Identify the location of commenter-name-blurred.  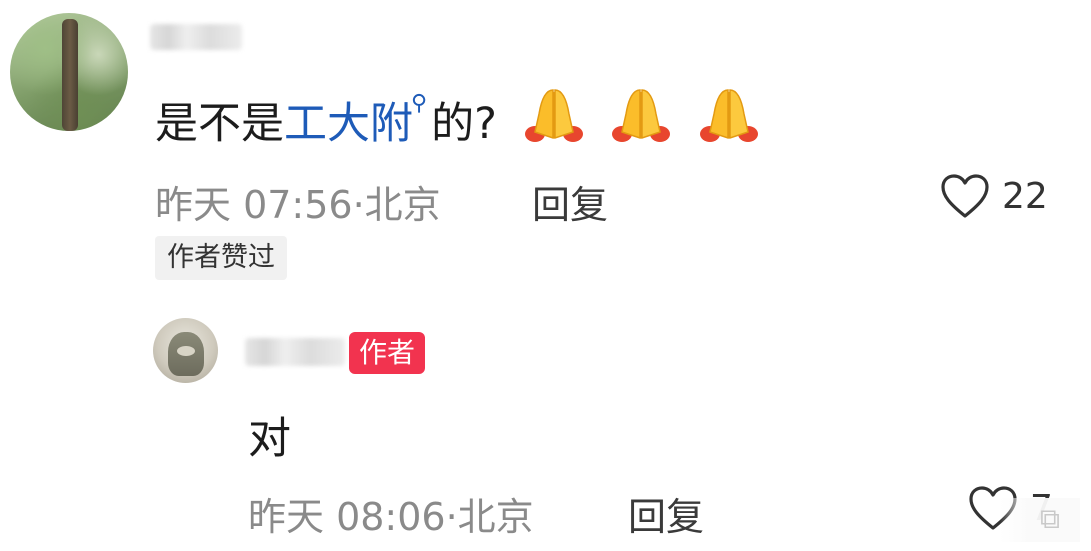
(196, 37).